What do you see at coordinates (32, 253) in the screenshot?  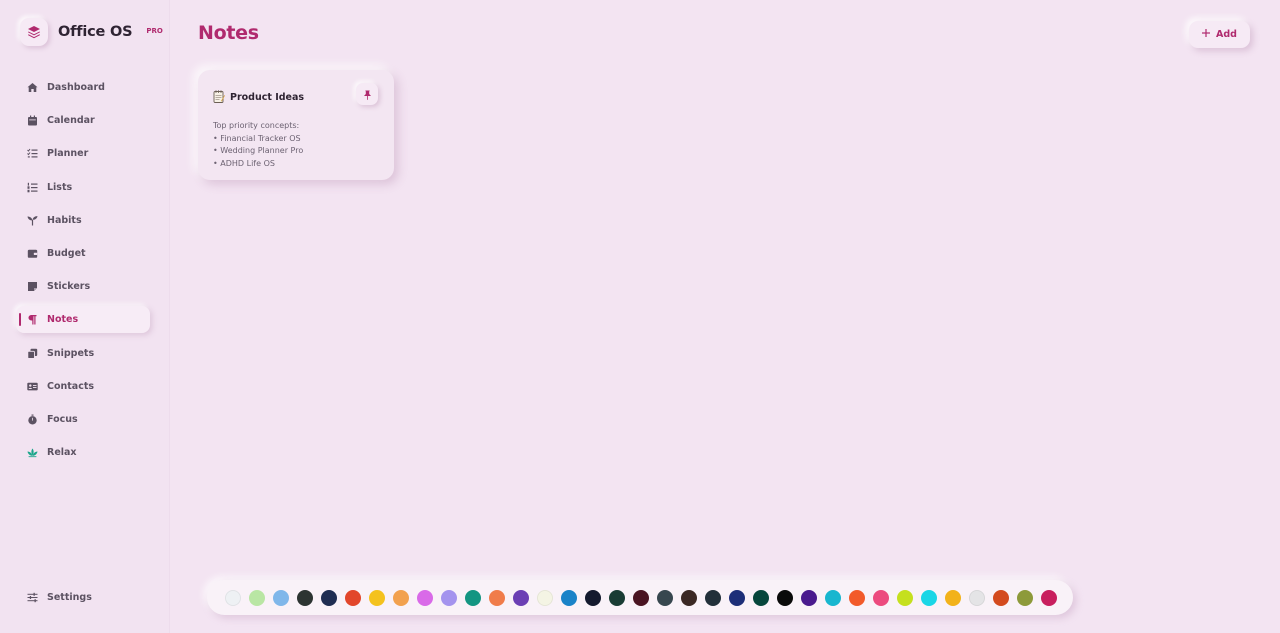 I see `wallet-icon` at bounding box center [32, 253].